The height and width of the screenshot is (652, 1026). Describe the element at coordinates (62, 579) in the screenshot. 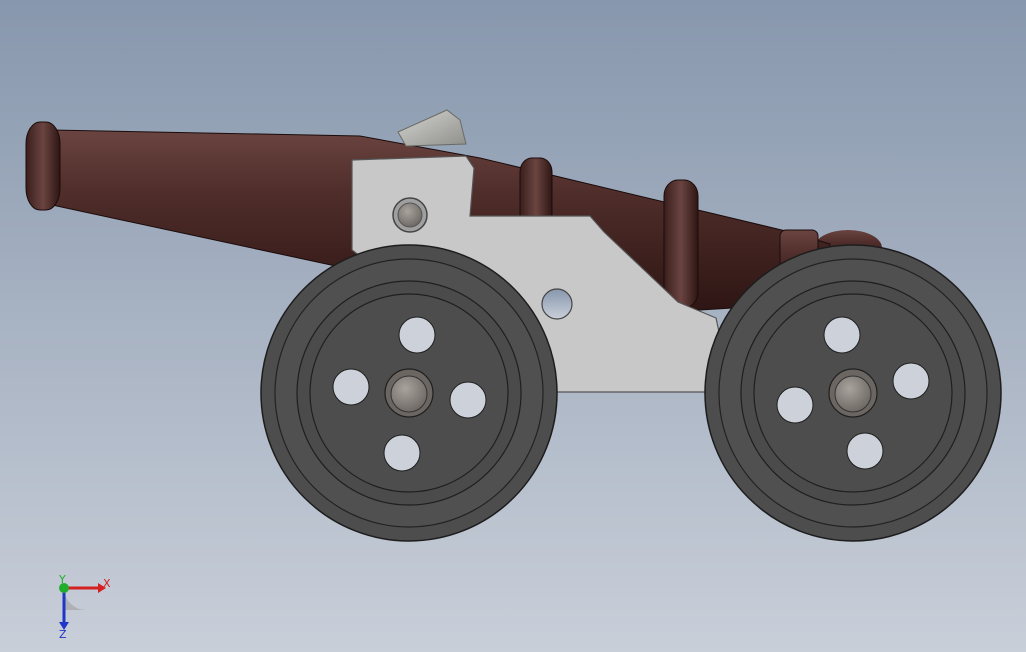

I see `y-axis-label: Y` at that location.